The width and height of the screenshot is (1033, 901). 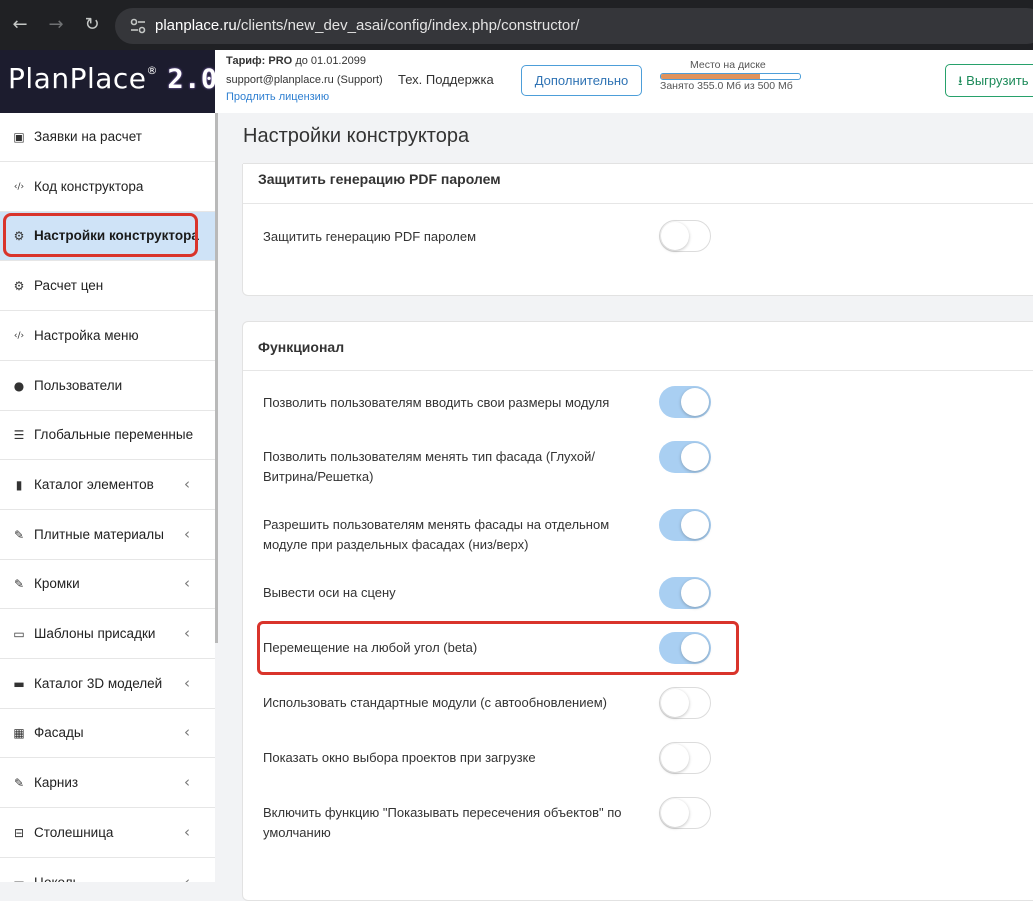 What do you see at coordinates (301, 347) in the screenshot?
I see `functionality-card-title: Функционал` at bounding box center [301, 347].